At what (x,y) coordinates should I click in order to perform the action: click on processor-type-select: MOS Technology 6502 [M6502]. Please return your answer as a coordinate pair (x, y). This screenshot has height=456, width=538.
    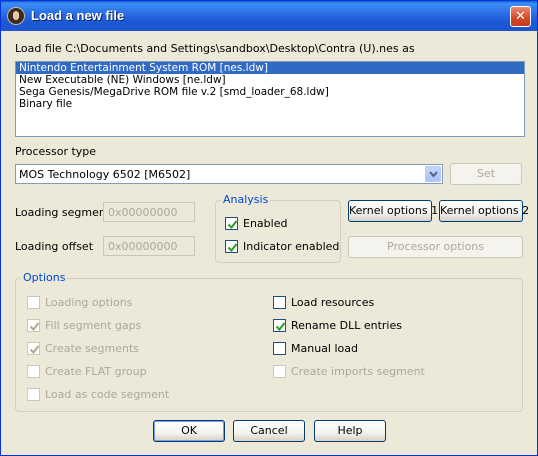
    Looking at the image, I should click on (229, 174).